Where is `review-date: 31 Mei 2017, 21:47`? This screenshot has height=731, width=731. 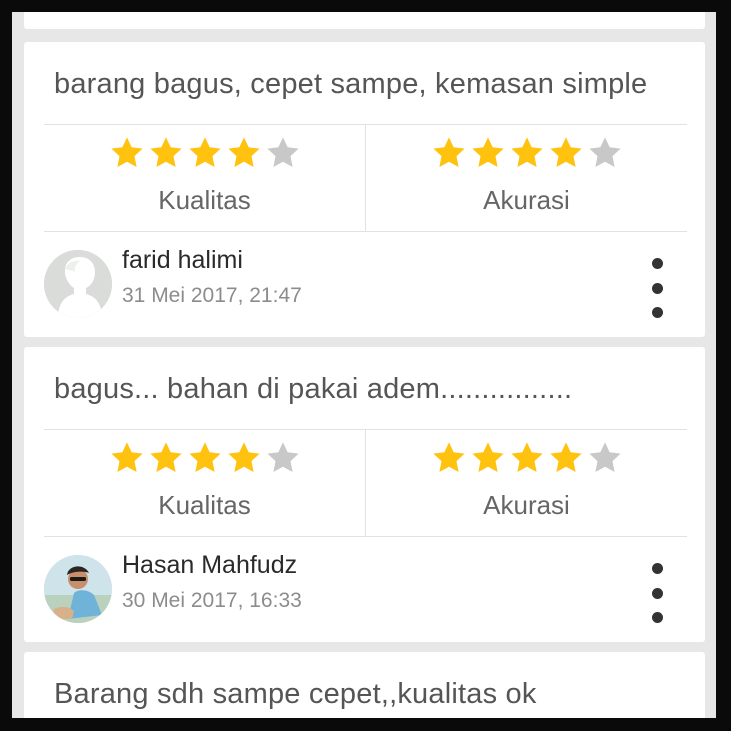
review-date: 31 Mei 2017, 21:47 is located at coordinates (212, 295).